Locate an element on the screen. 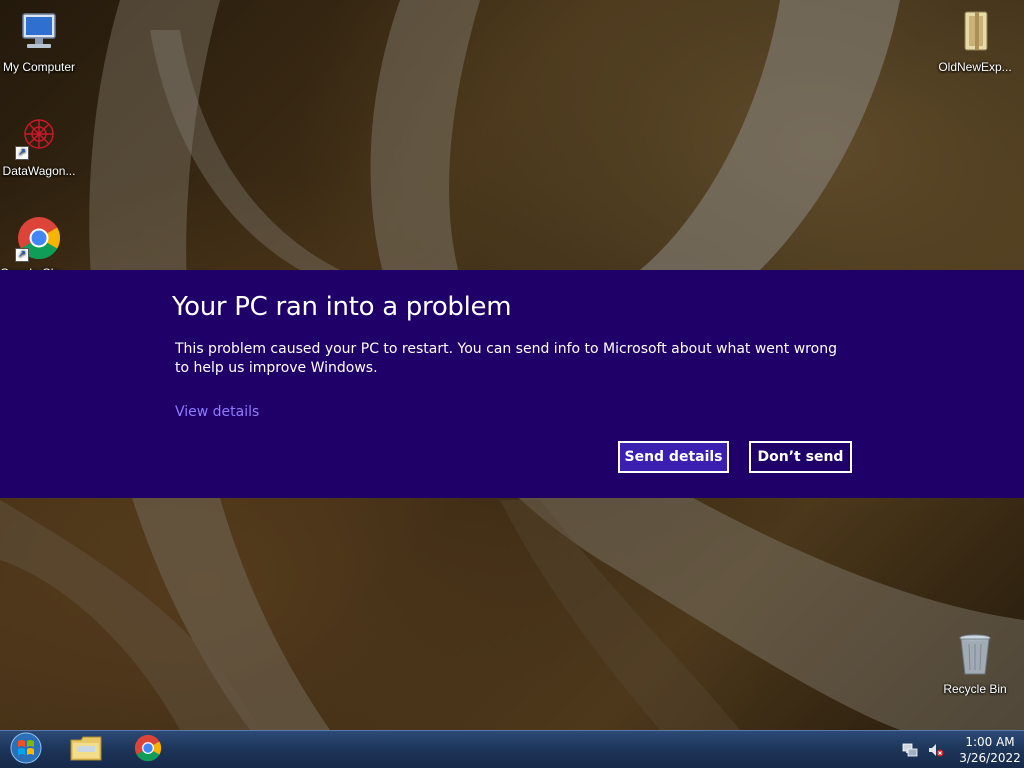 The image size is (1024, 768). desktop-icon-recycle-bin: Recycle Bin is located at coordinates (975, 663).